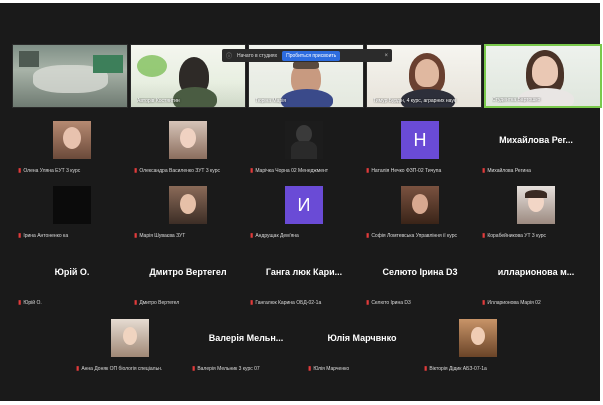 The width and height of the screenshot is (603, 405). I want to click on participant-tile: ▮ Анна Доняк ОП біологія спеціальн., so click(130, 349).